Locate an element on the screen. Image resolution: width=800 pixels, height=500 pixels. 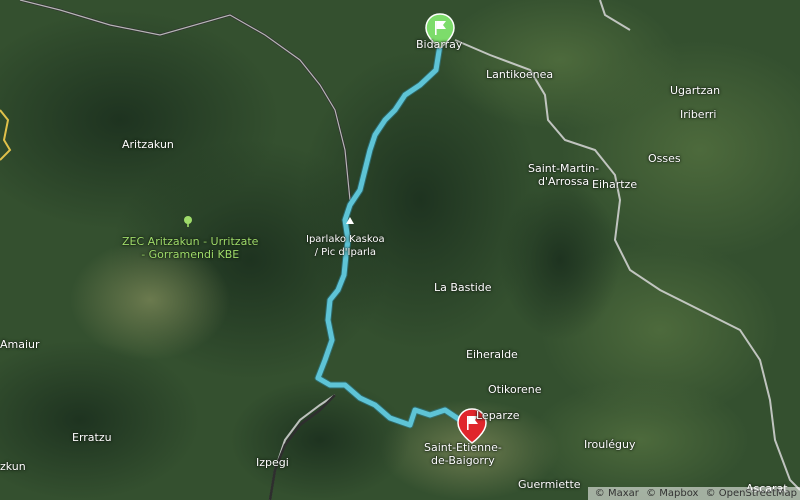
attribution-mapbox: © Mapbox is located at coordinates (672, 493).